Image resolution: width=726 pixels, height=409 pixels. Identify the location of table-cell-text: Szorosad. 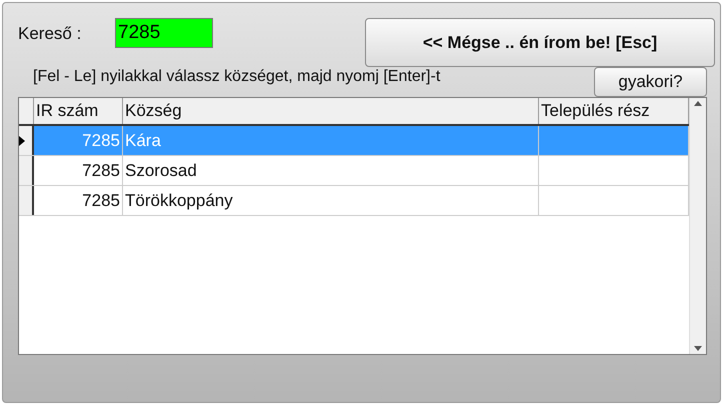
(161, 171).